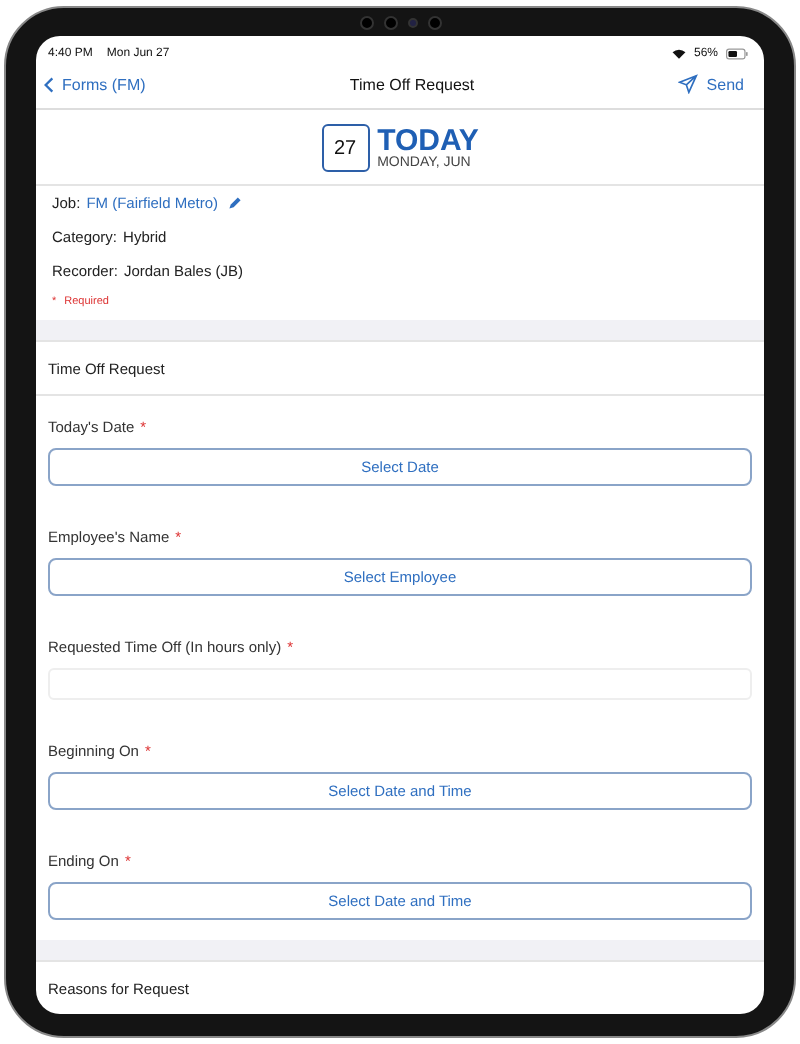  I want to click on wifi-icon, so click(678, 54).